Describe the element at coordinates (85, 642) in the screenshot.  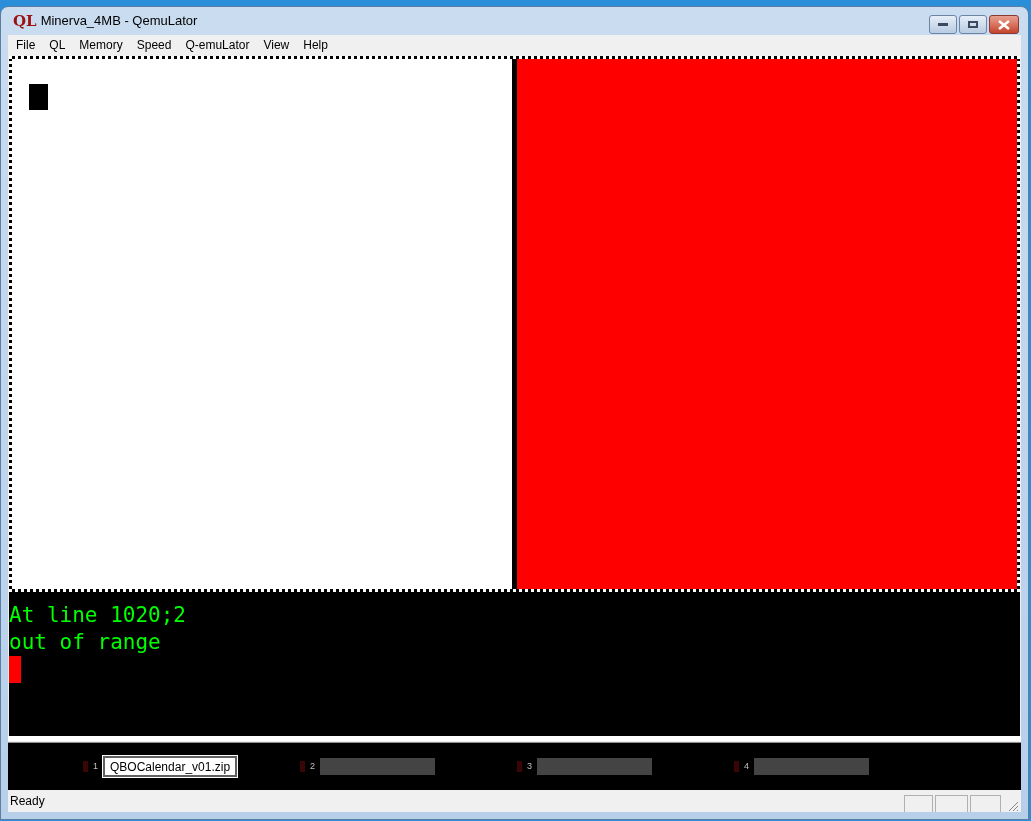
I see `console-line: out of range` at that location.